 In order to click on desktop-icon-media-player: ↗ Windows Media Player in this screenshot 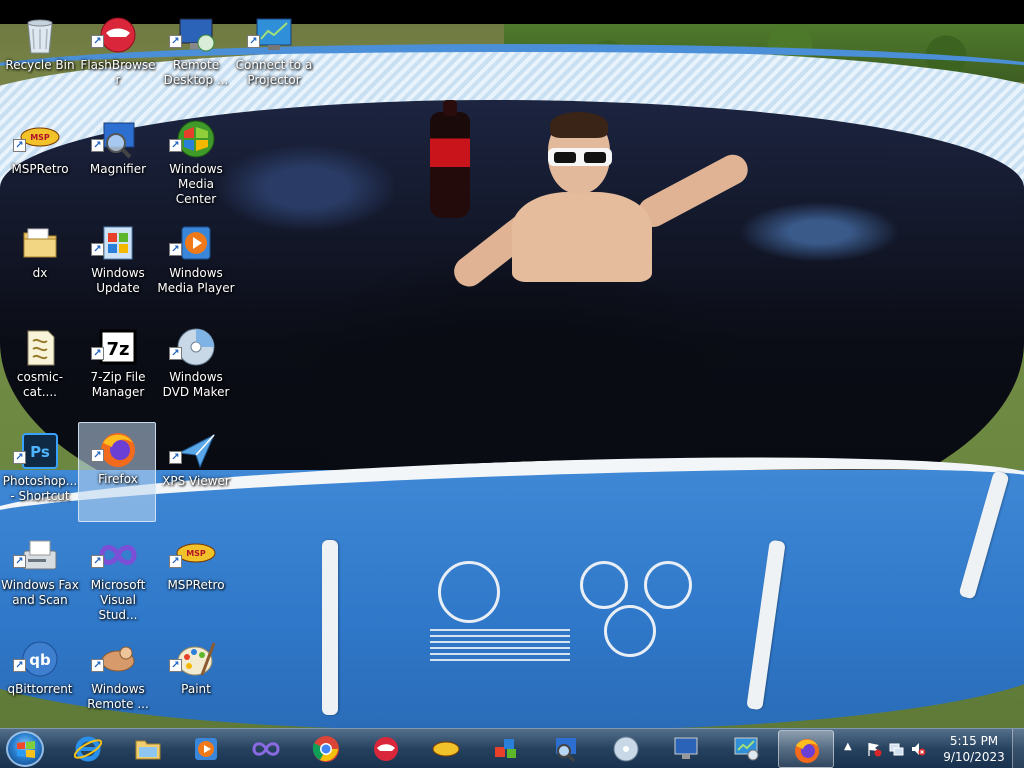, I will do `click(195, 266)`.